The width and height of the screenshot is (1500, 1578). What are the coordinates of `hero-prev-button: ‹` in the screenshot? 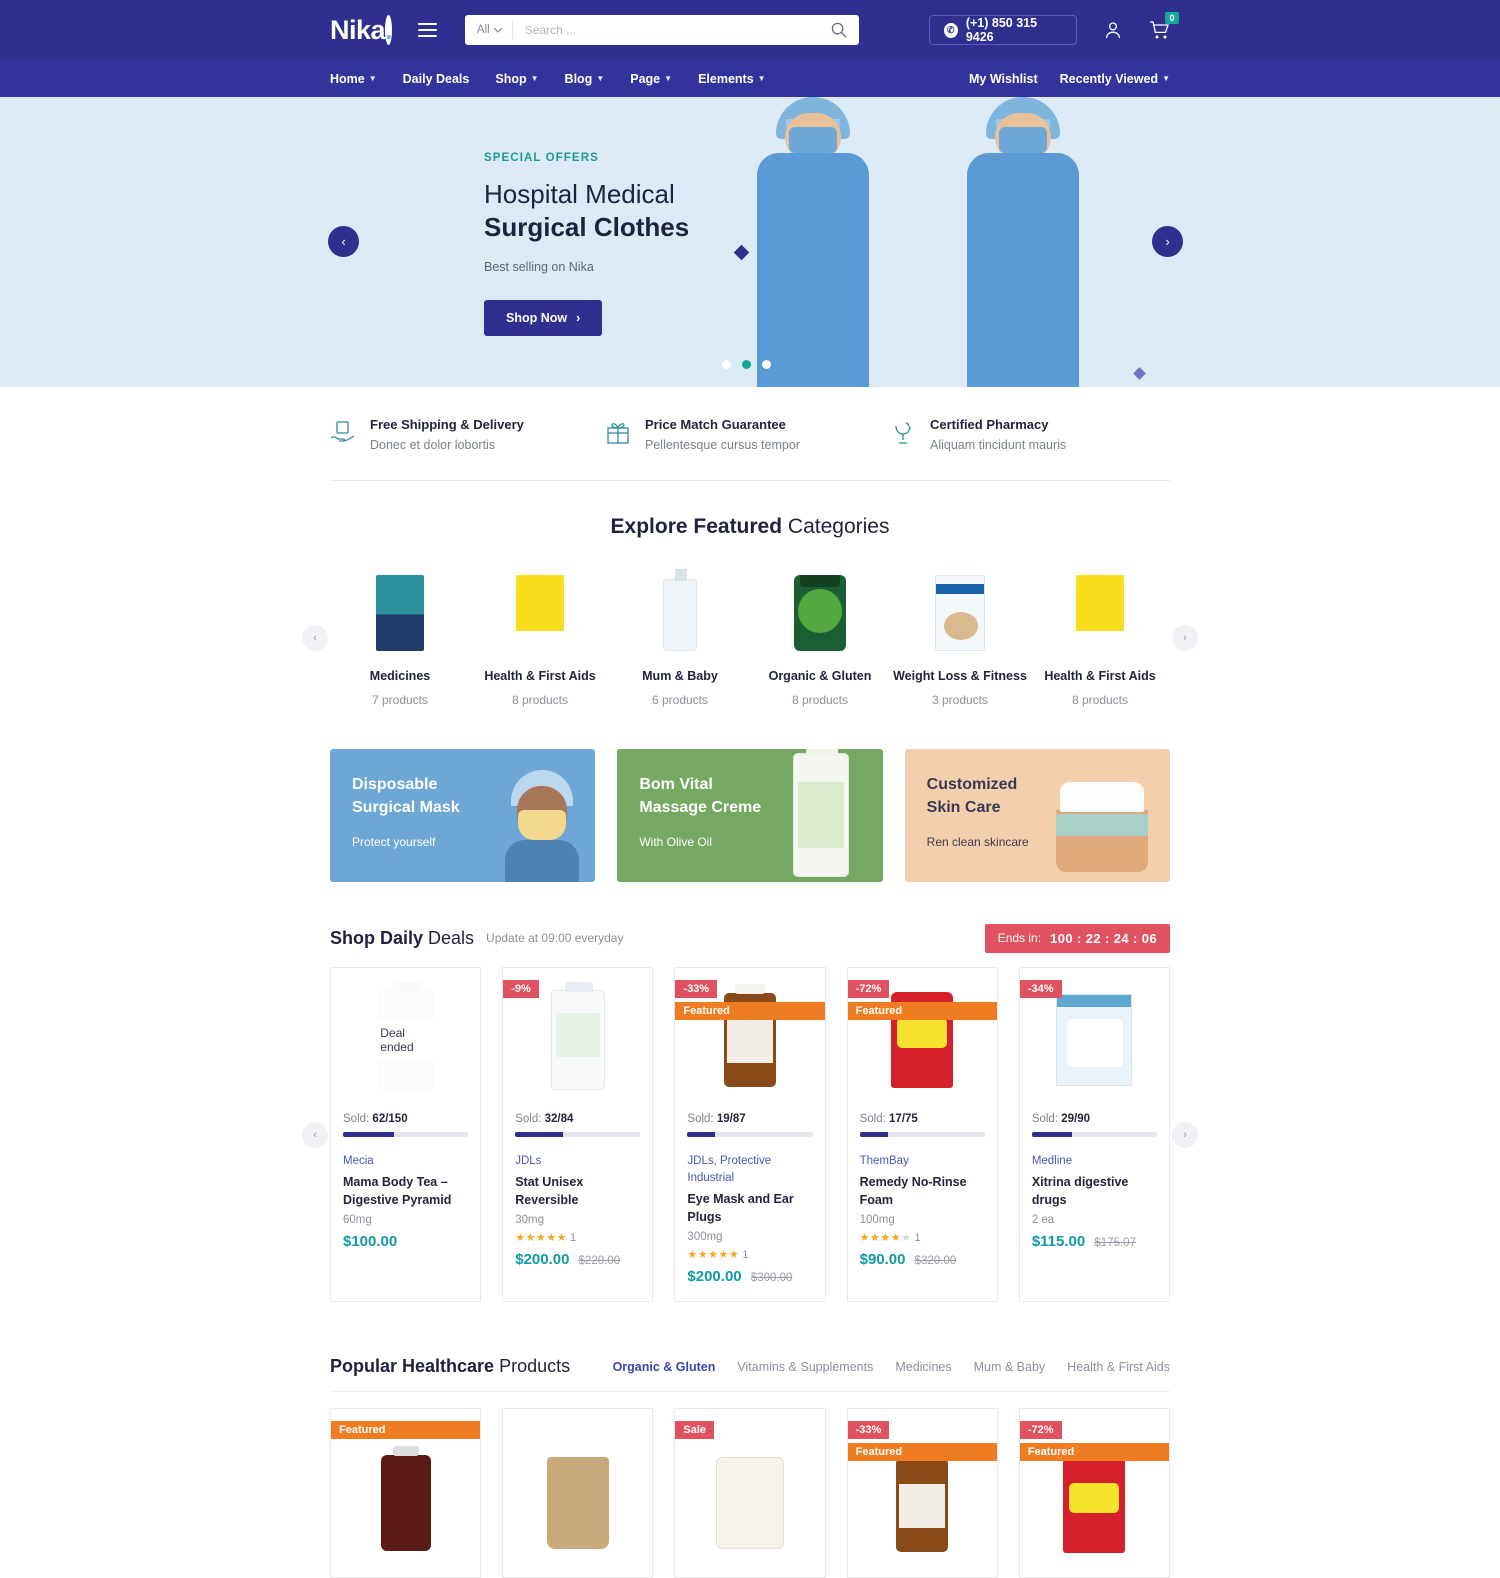 It's located at (343, 241).